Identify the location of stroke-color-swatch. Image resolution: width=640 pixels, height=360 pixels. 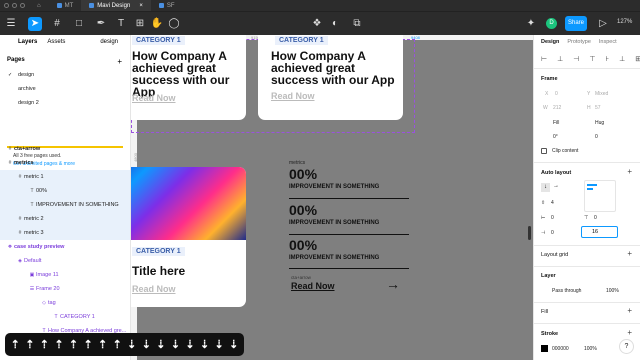
(544, 348).